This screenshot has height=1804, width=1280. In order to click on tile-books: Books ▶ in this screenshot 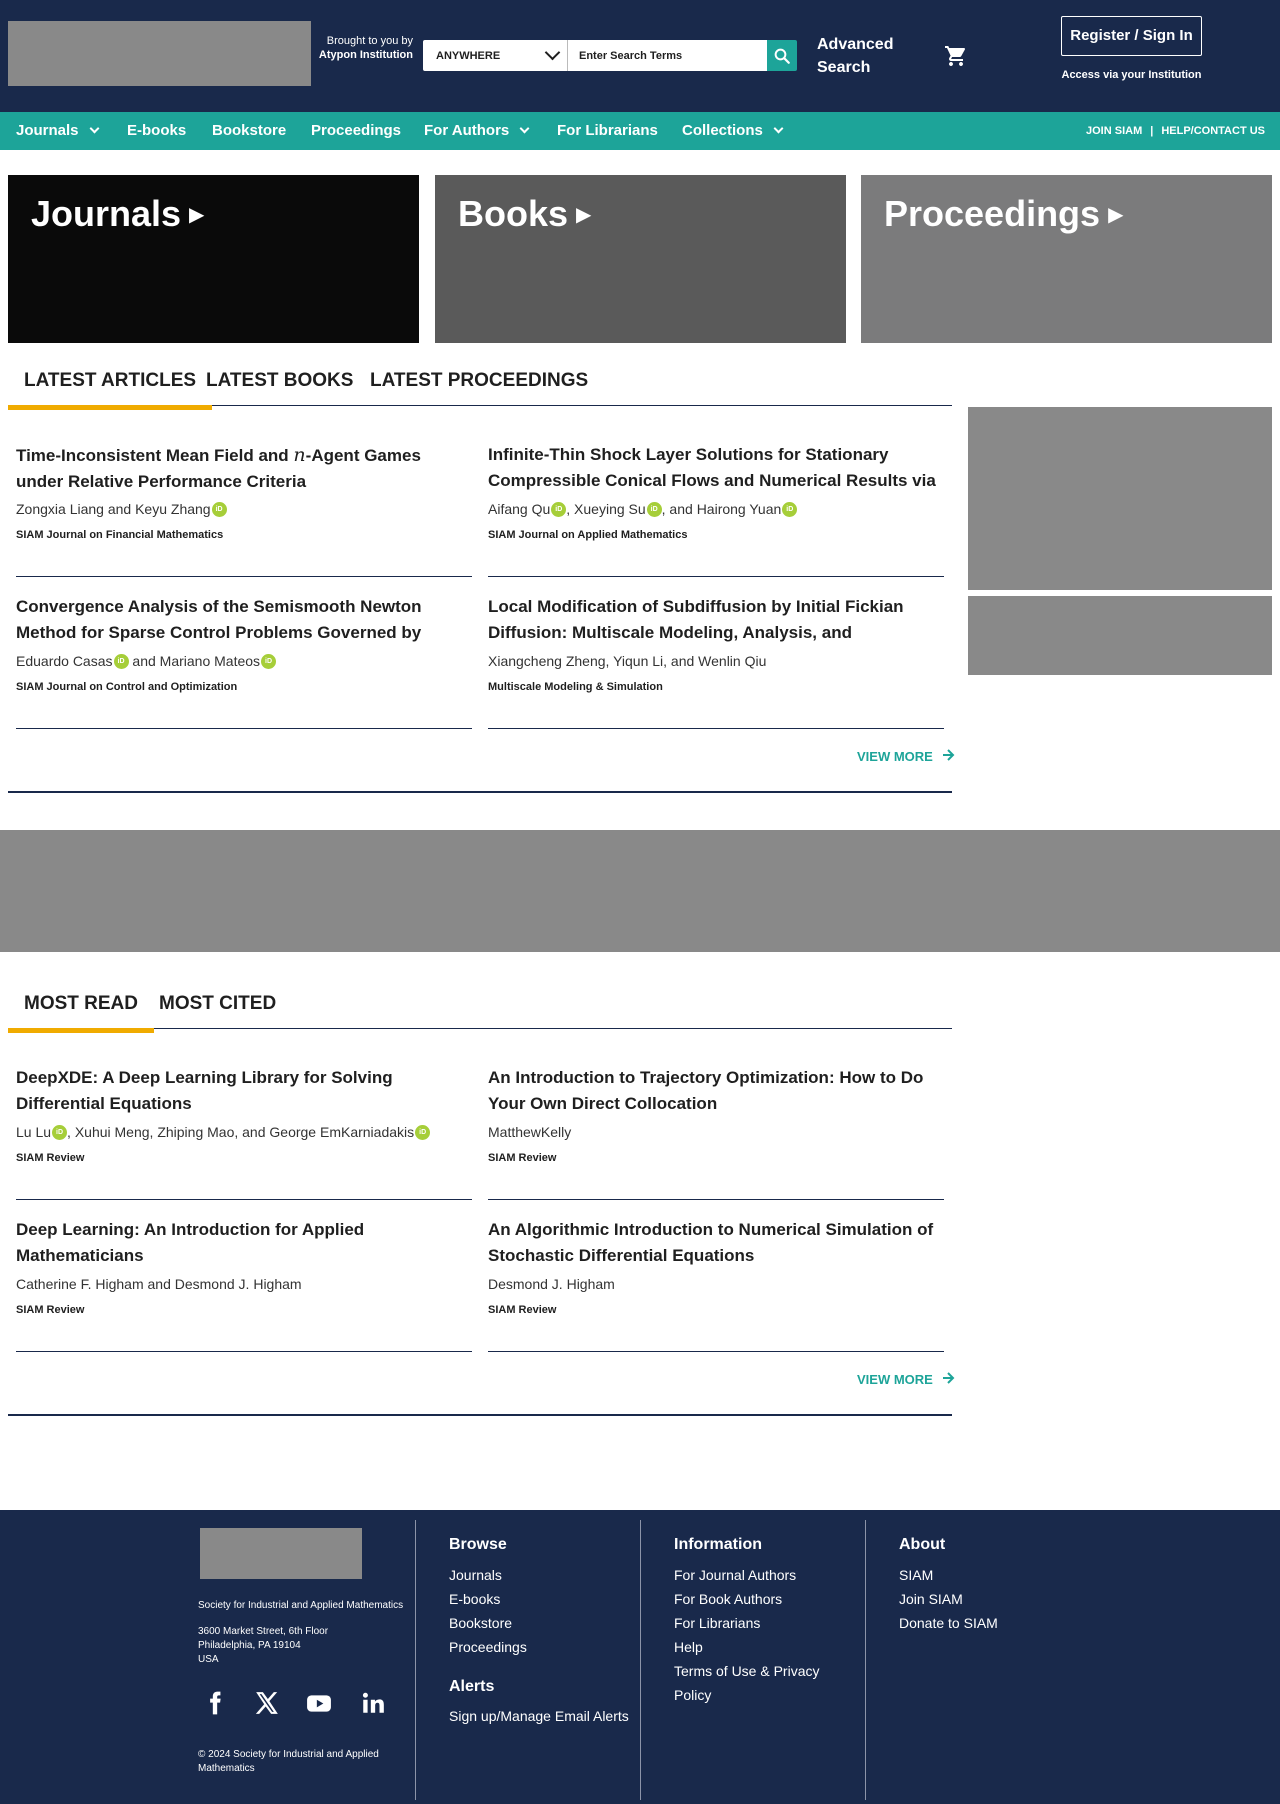, I will do `click(640, 259)`.